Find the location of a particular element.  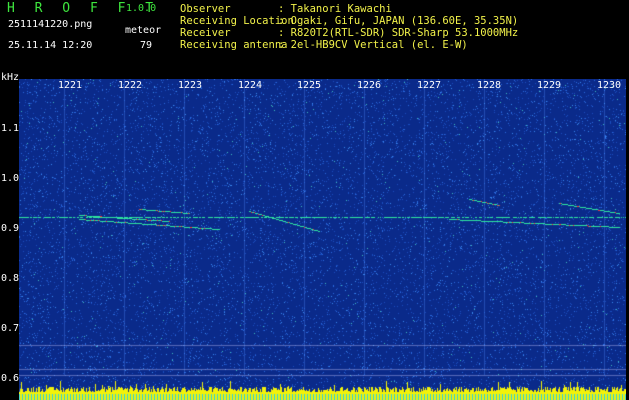

app-version: 1.0.0 is located at coordinates (141, 8).